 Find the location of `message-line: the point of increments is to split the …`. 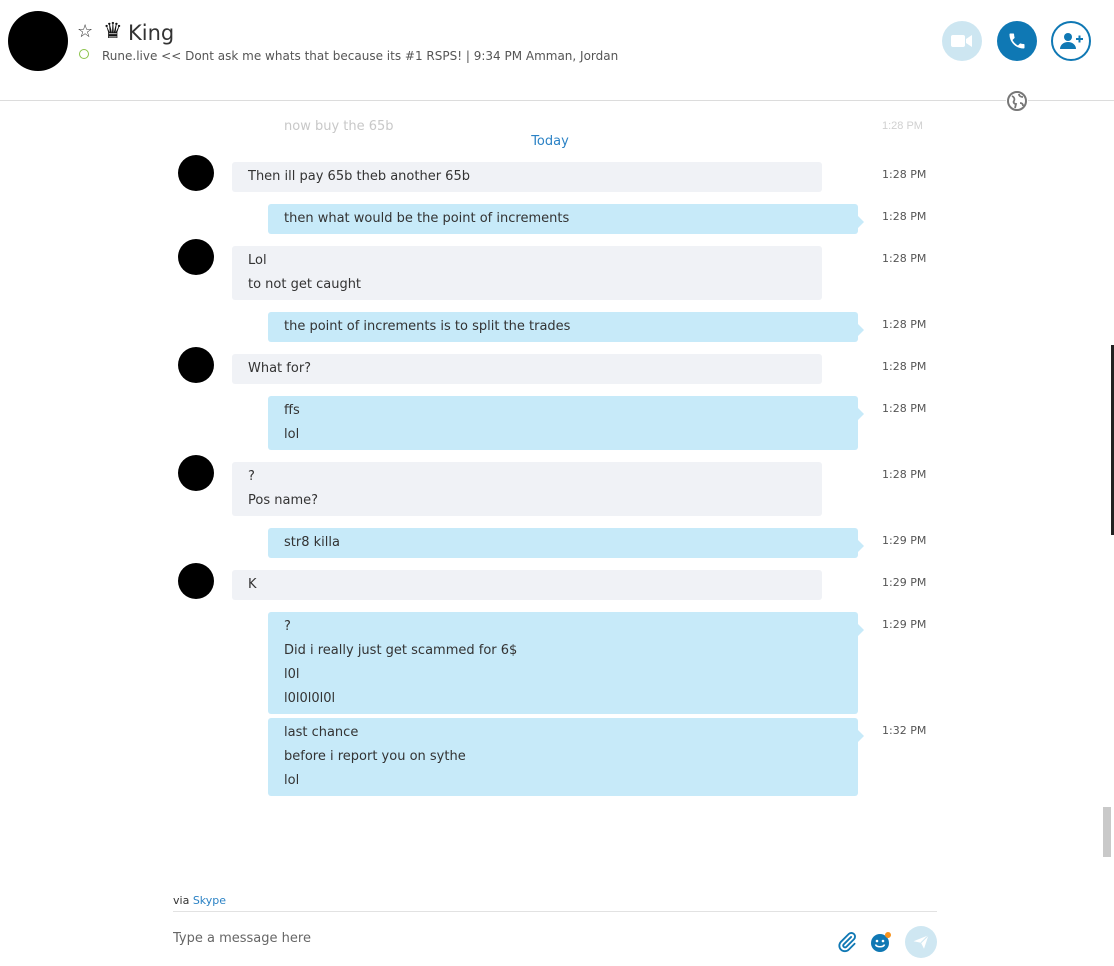

message-line: the point of increments is to split the … is located at coordinates (427, 326).